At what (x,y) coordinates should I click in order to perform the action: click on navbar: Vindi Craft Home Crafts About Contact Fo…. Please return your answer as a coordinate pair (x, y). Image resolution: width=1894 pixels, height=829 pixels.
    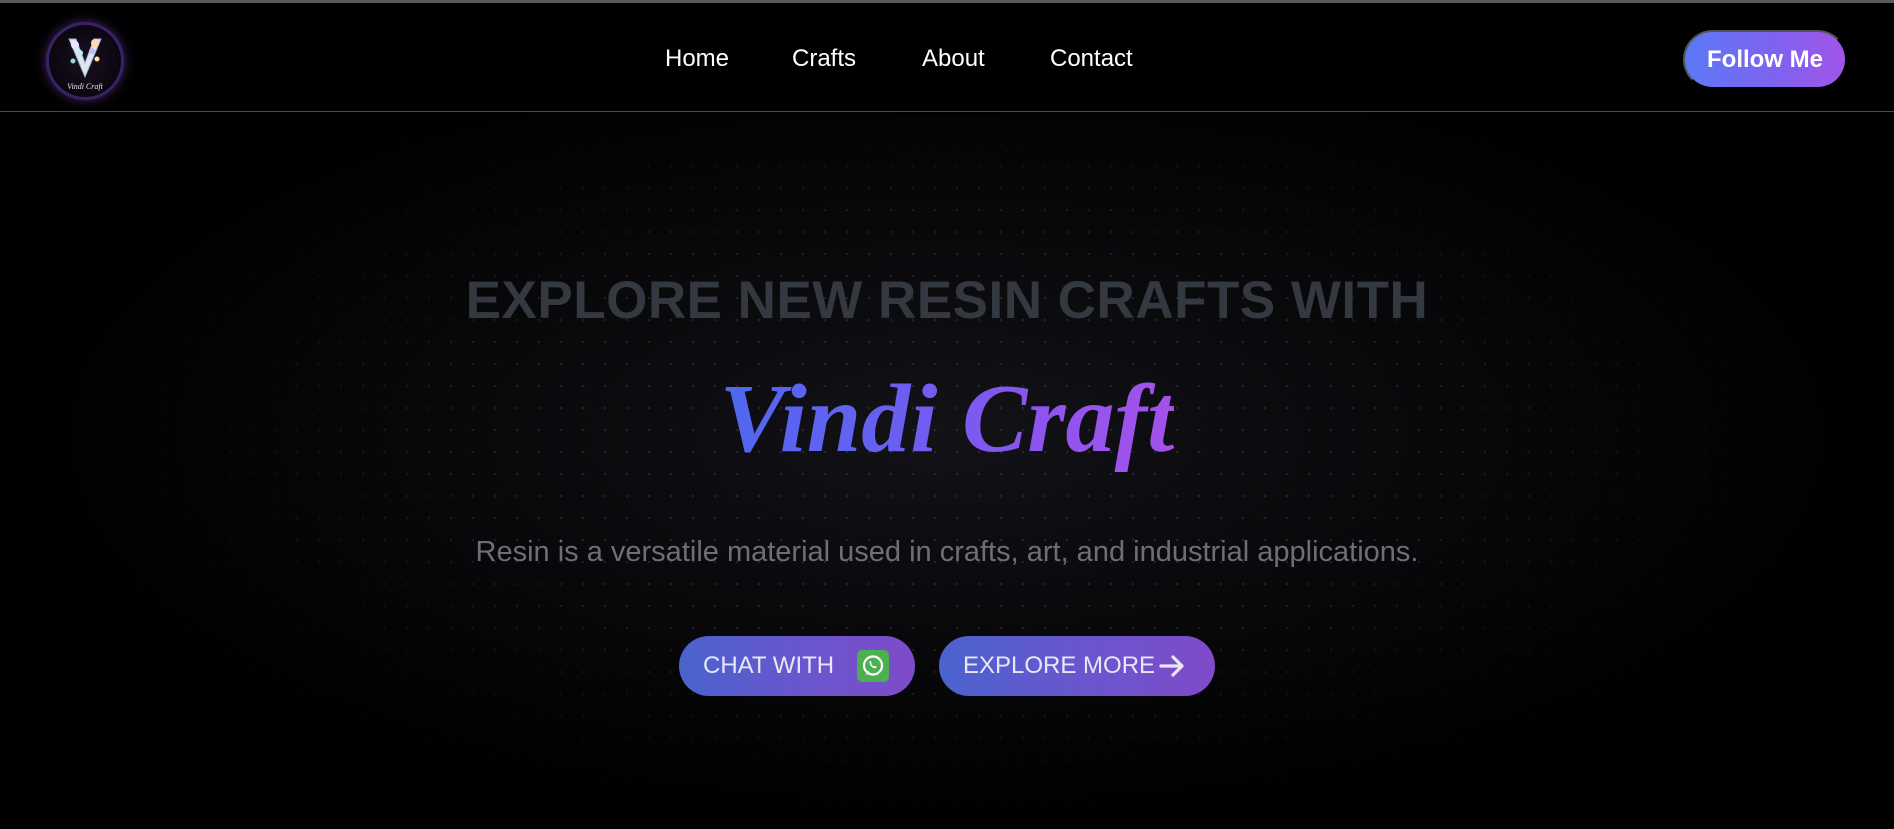
    Looking at the image, I should click on (947, 57).